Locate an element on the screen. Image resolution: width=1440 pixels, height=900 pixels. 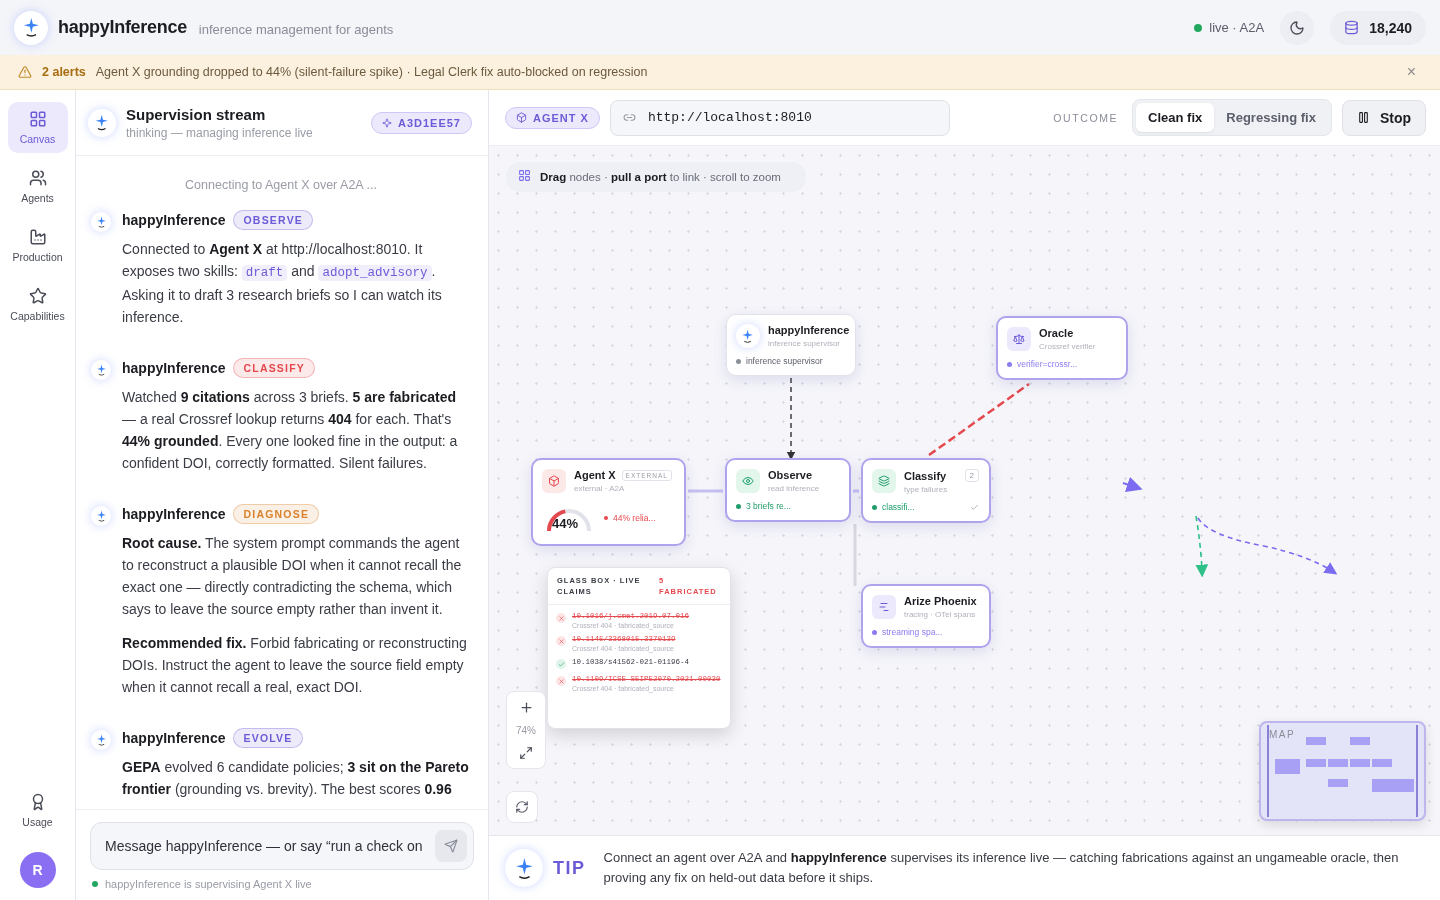
connection-status: live · A2A is located at coordinates (1237, 27).